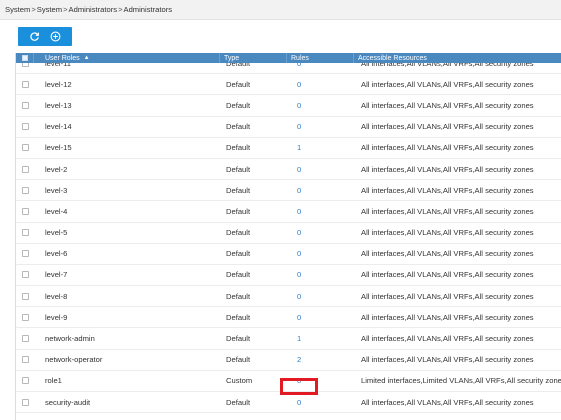 This screenshot has width=561, height=420. I want to click on header-type: Type, so click(253, 58).